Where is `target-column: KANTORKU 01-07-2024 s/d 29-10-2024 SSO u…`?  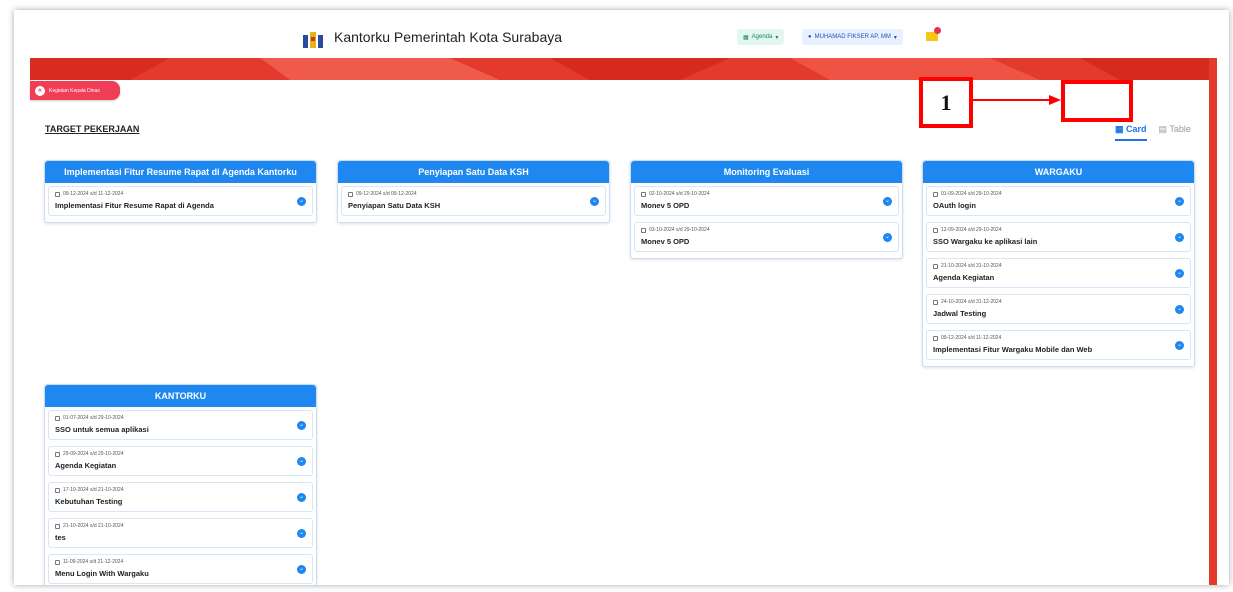 target-column: KANTORKU 01-07-2024 s/d 29-10-2024 SSO u… is located at coordinates (180, 484).